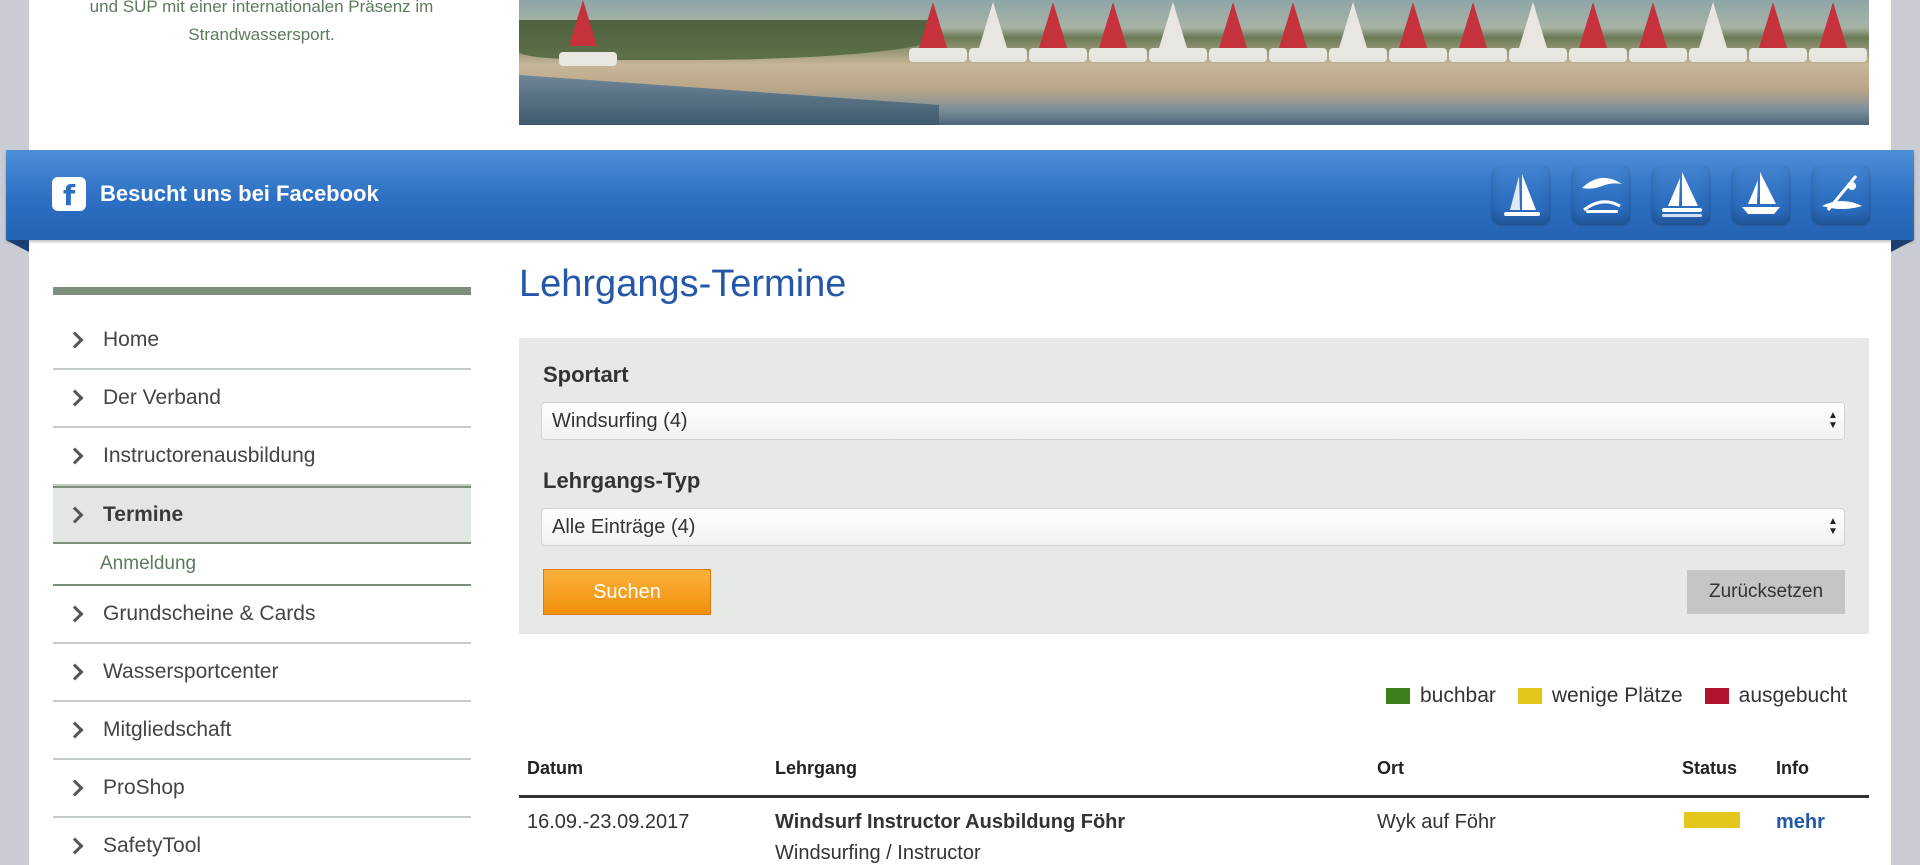 This screenshot has width=1920, height=865. What do you see at coordinates (1716, 696) in the screenshot?
I see `legend-swatch-booked-out` at bounding box center [1716, 696].